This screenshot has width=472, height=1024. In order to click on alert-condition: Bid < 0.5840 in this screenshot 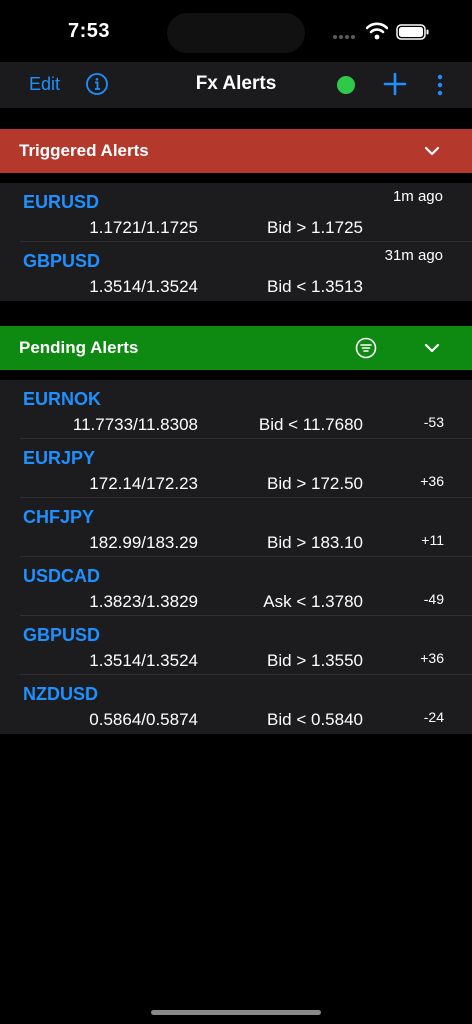, I will do `click(315, 719)`.